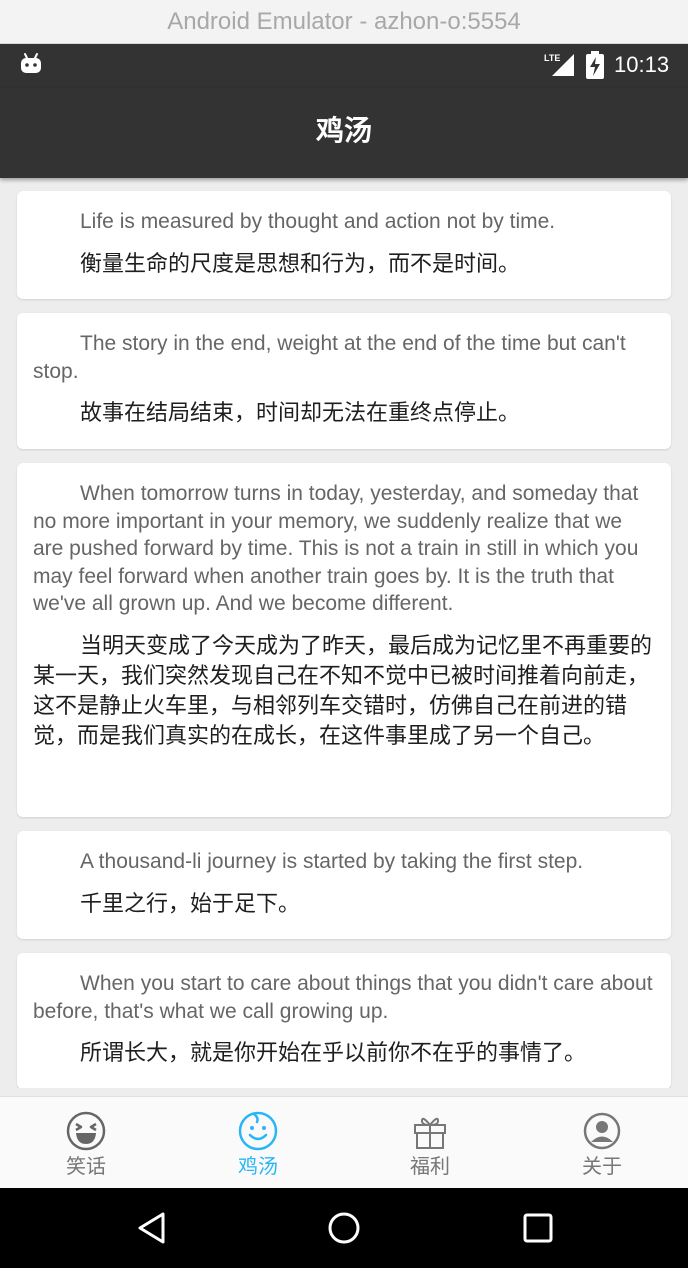  Describe the element at coordinates (152, 1228) in the screenshot. I see `back-icon` at that location.